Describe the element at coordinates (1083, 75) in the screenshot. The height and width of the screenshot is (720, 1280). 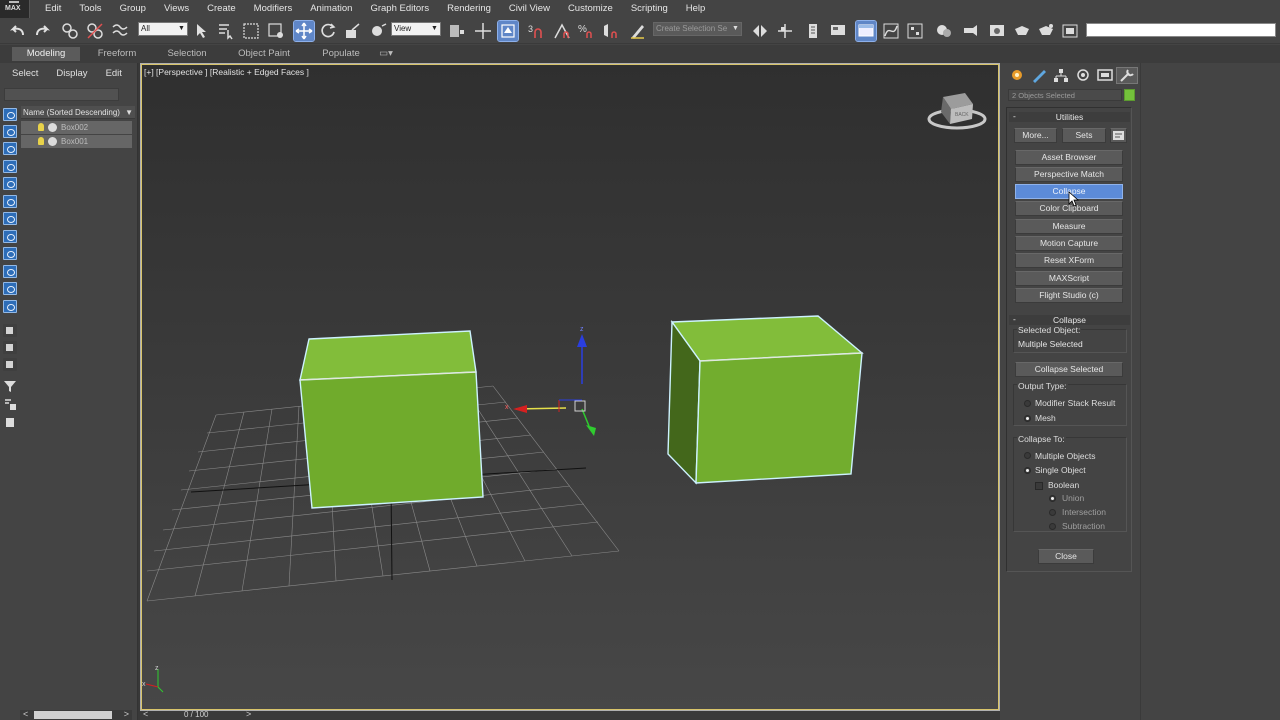
I see `motion-tab` at that location.